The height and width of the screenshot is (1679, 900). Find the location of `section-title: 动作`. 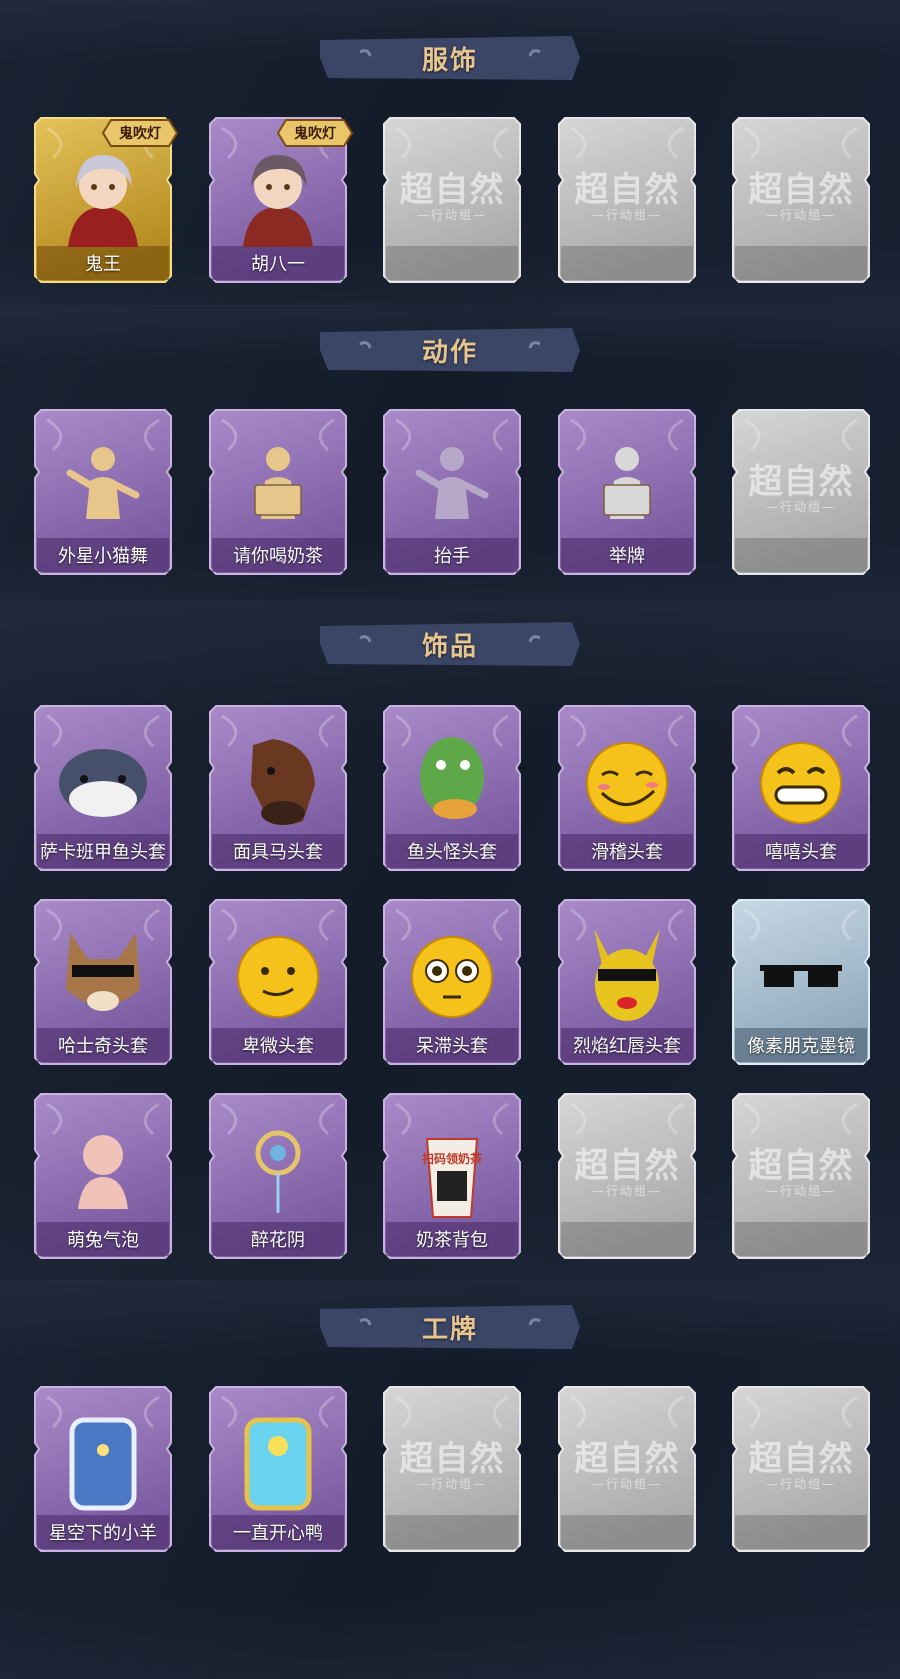

section-title: 动作 is located at coordinates (449, 352).